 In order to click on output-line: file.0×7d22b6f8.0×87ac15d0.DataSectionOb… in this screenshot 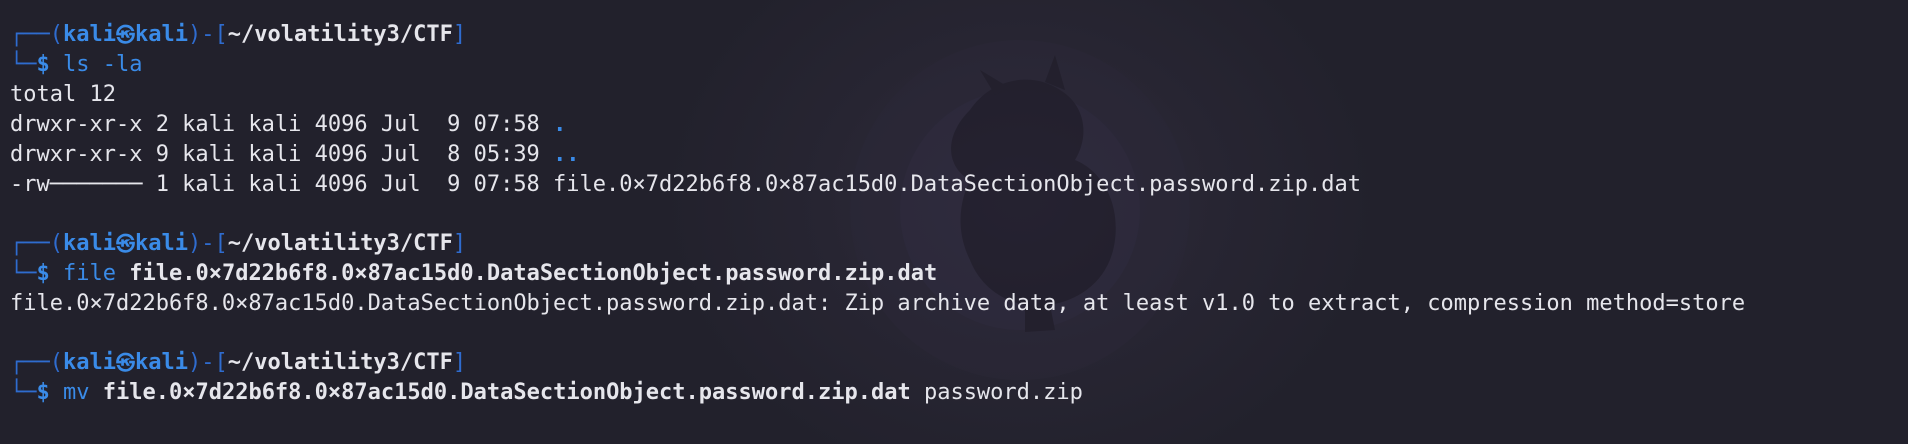, I will do `click(878, 303)`.